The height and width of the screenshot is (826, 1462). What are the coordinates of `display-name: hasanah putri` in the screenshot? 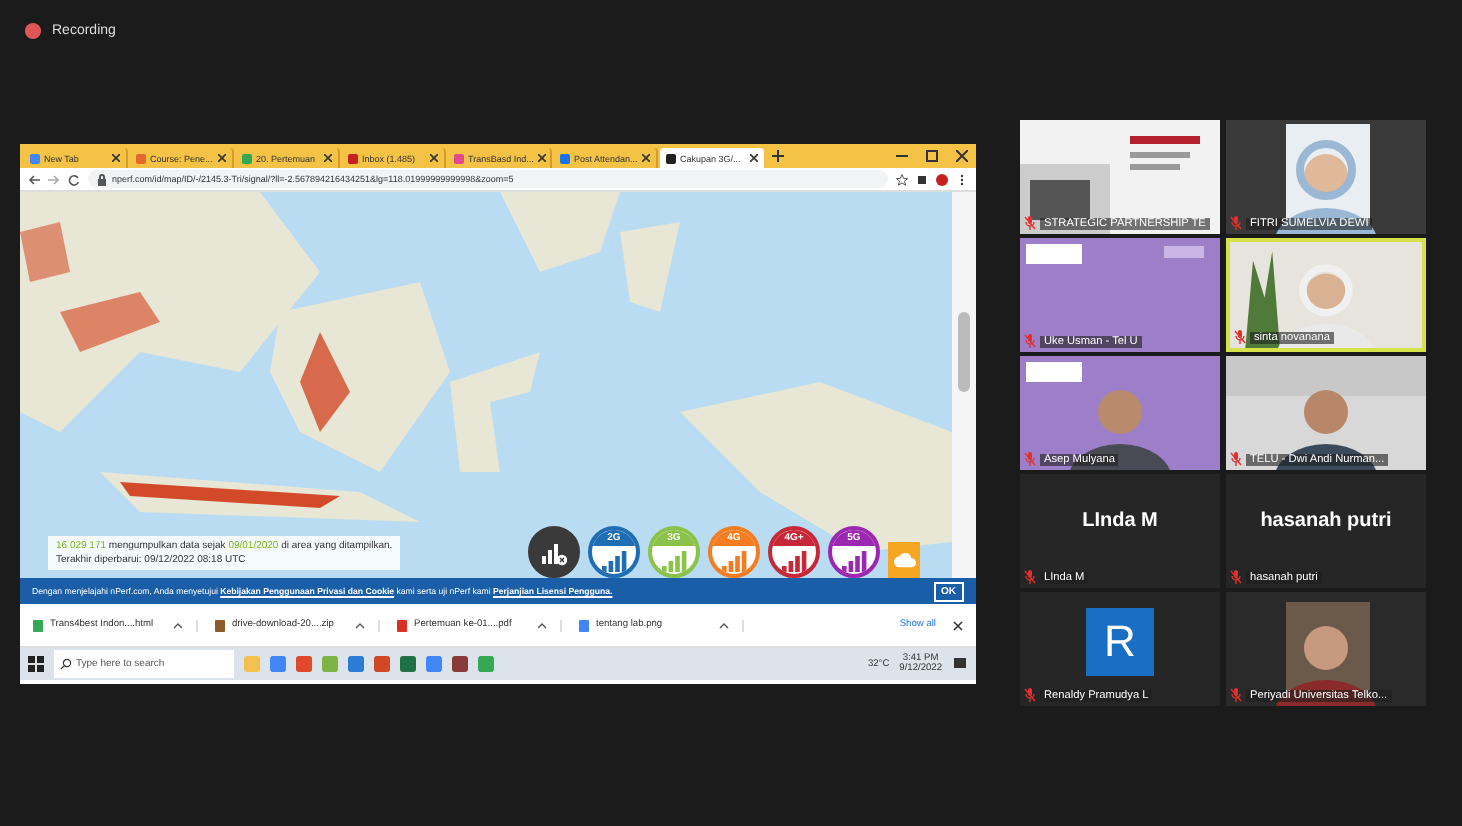 It's located at (1326, 521).